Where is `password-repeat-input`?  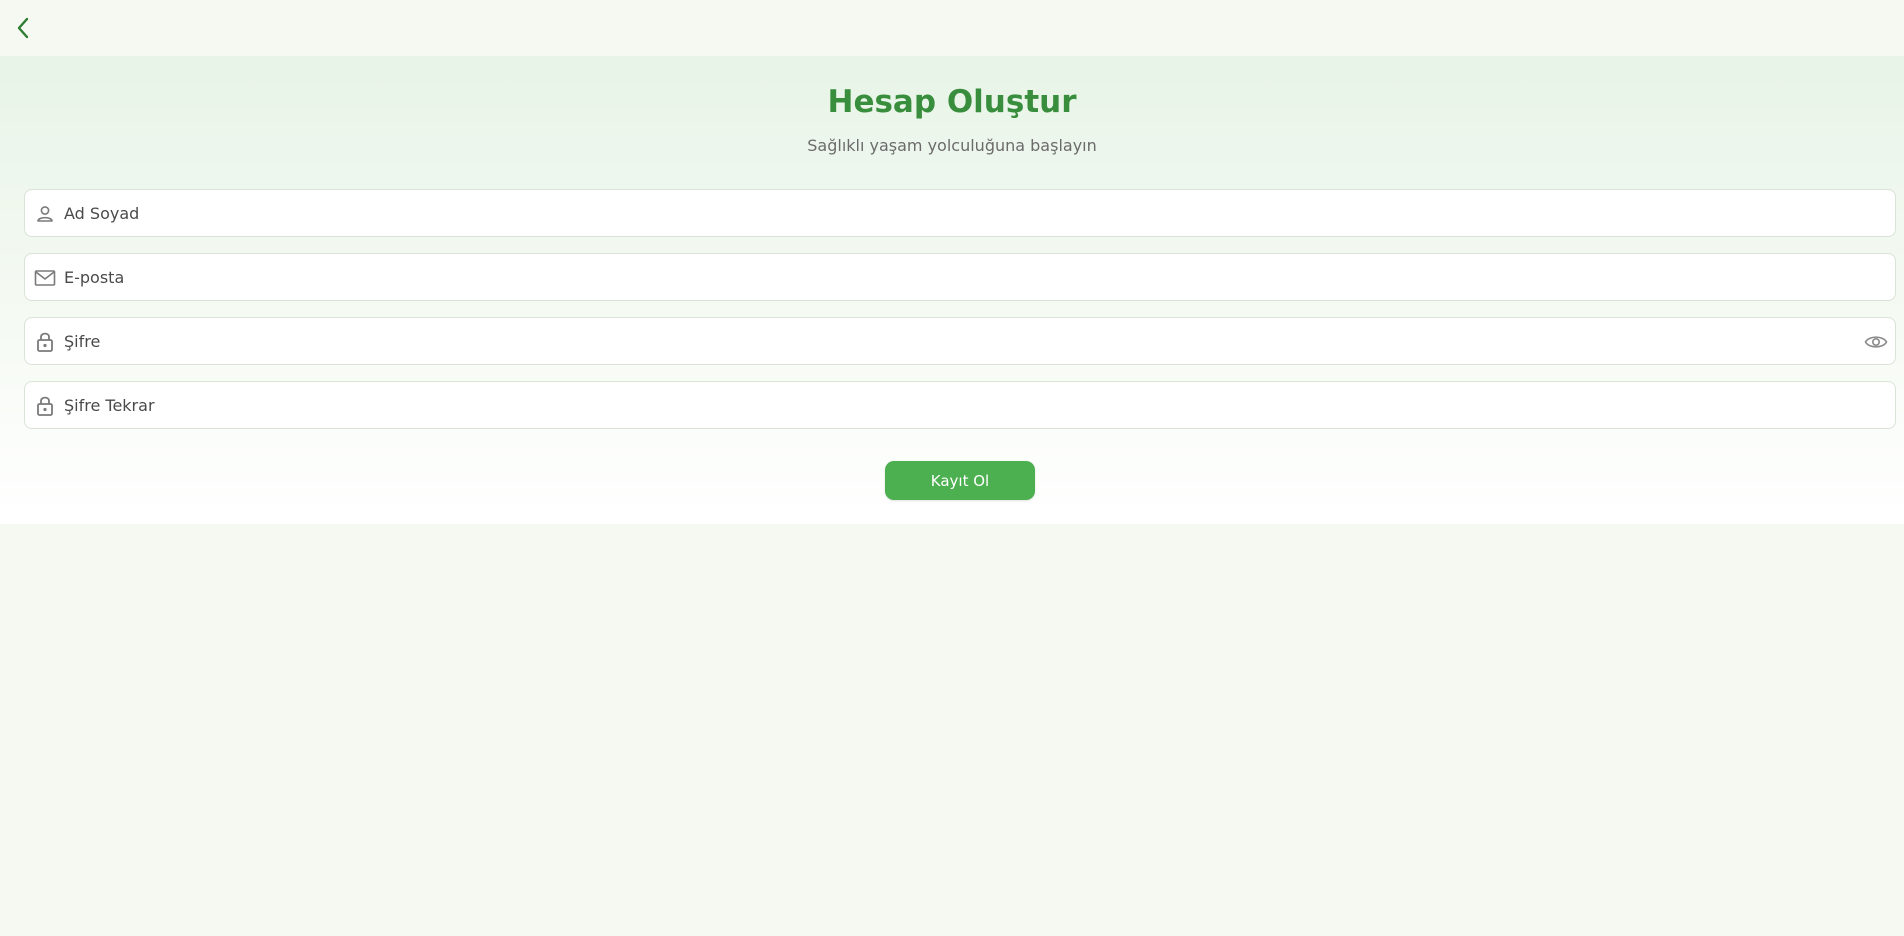
password-repeat-input is located at coordinates (954, 405).